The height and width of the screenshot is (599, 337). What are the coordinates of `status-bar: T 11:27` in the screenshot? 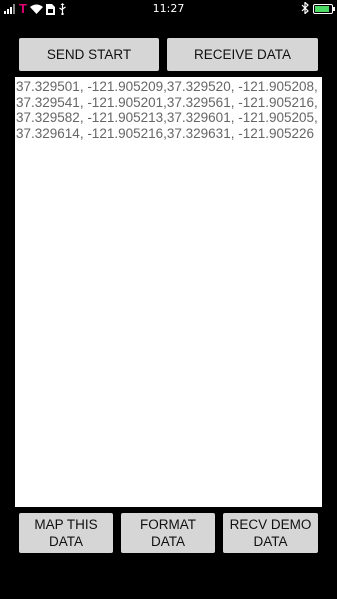 It's located at (168, 9).